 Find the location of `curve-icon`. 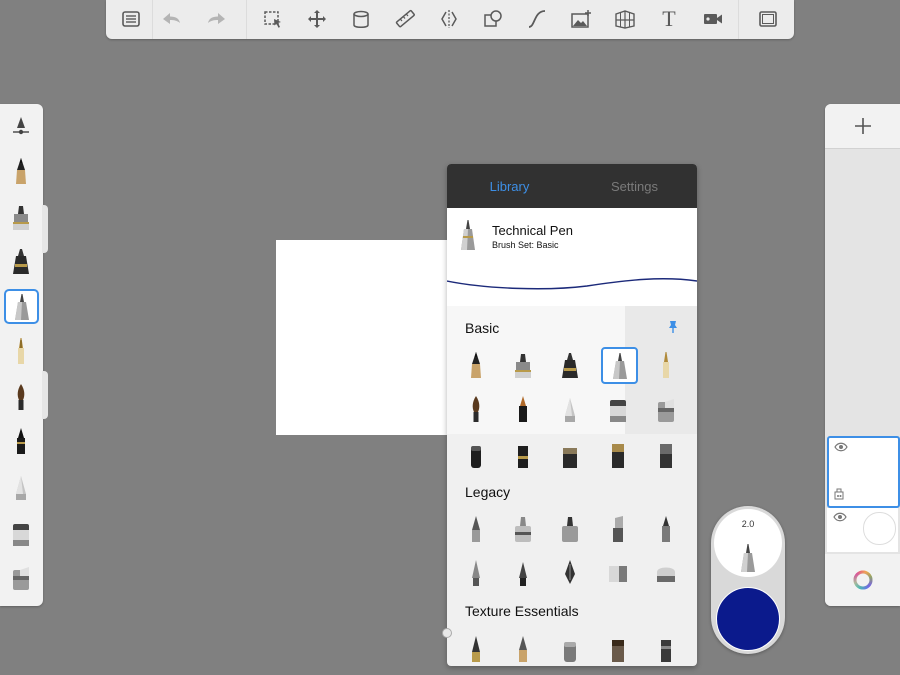

curve-icon is located at coordinates (537, 19).